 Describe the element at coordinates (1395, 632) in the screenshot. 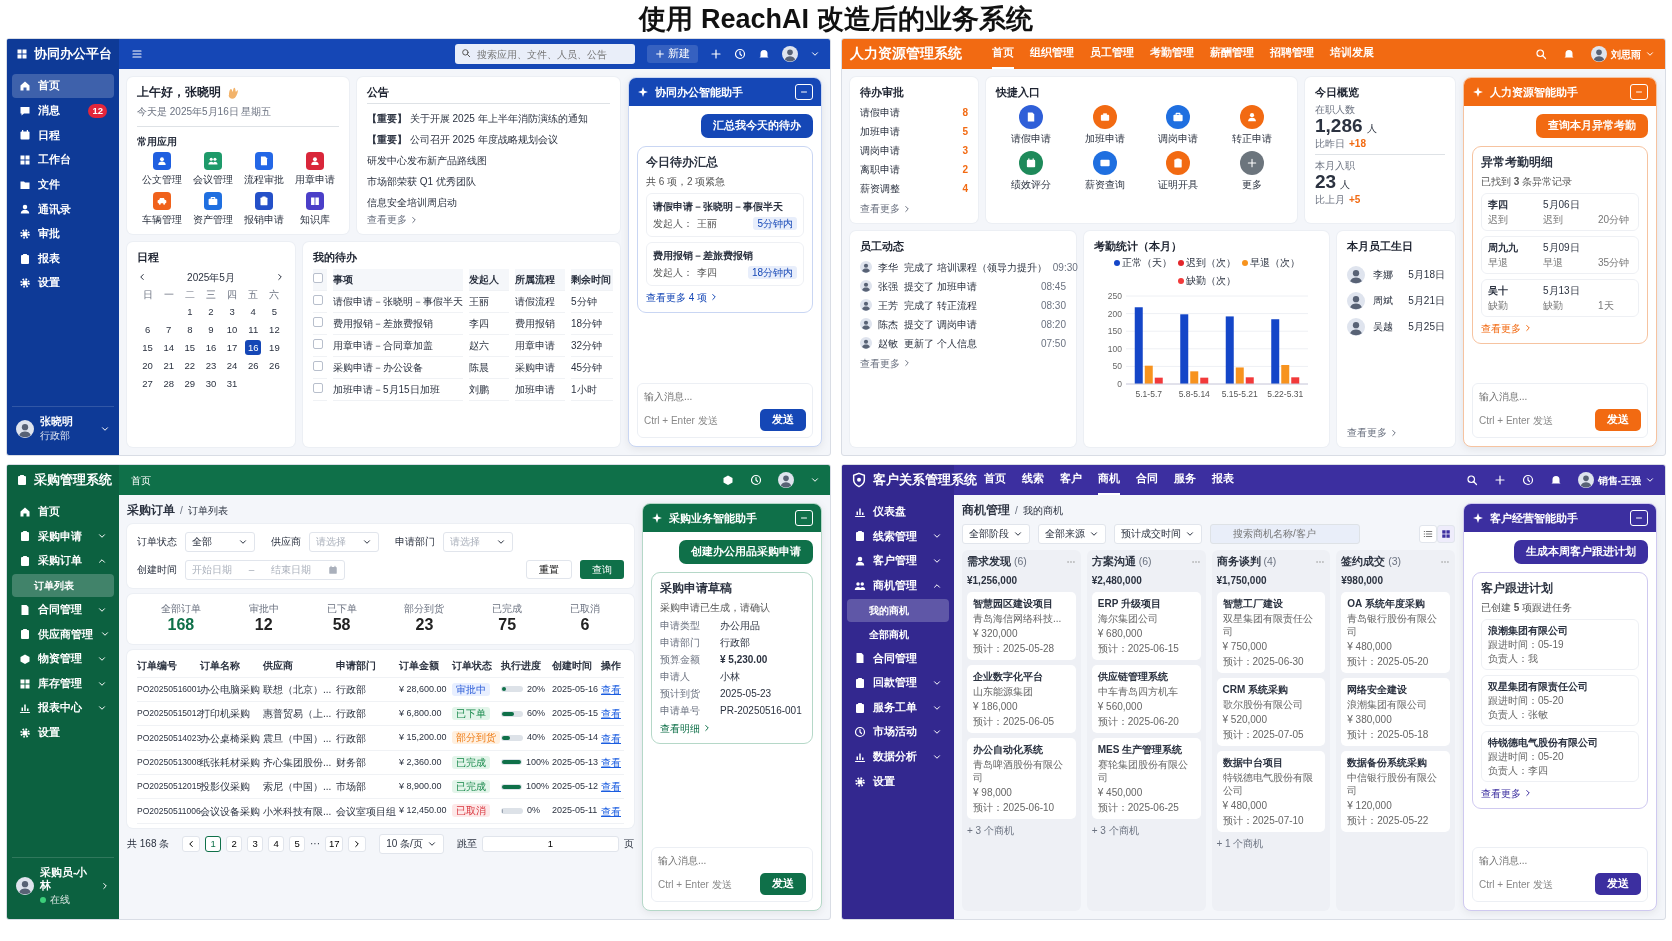

I see `deal-card: OA 系统年度采购 青岛银行股份有限公司 ¥ 480,000 预计：2025-05-20` at that location.